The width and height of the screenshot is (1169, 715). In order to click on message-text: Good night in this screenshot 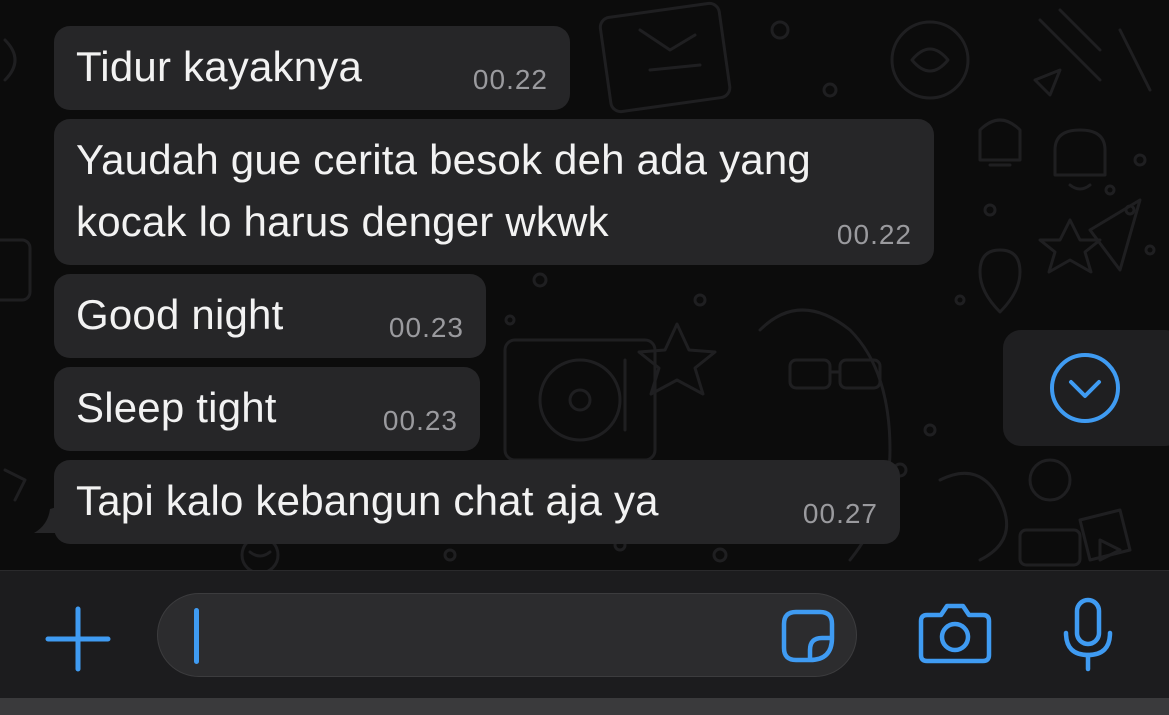, I will do `click(180, 314)`.